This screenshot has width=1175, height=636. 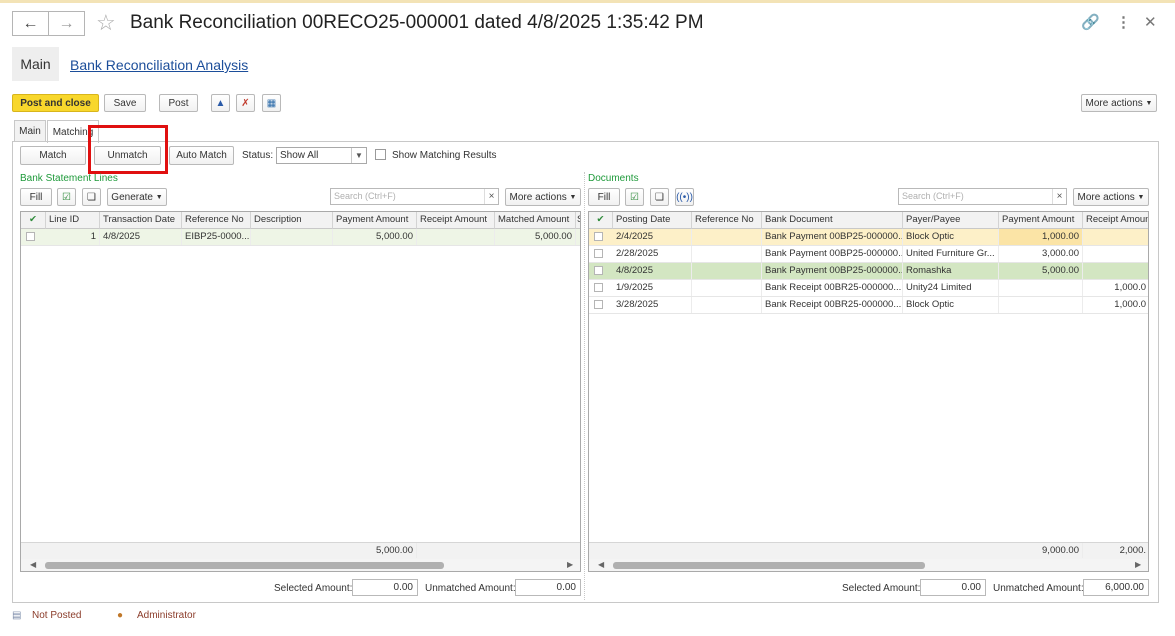 I want to click on right-horizontal-scrollbar: ◀ ▶, so click(x=868, y=565).